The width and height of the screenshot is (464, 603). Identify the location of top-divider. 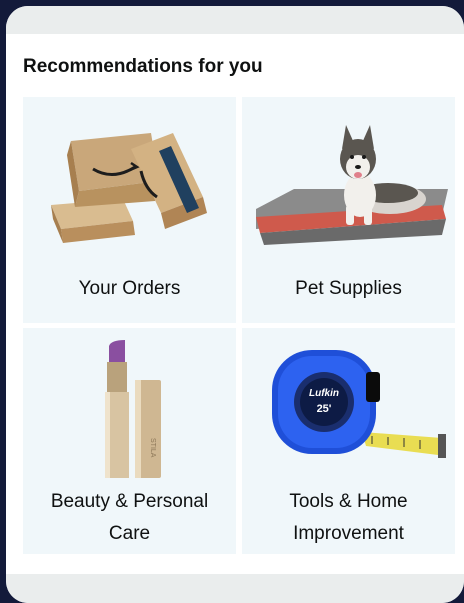
(235, 20).